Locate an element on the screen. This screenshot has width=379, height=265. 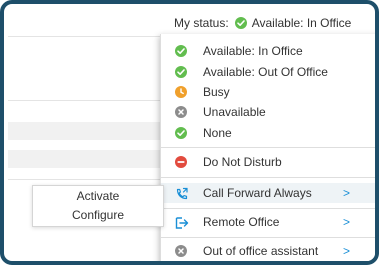
menu-item-label: Remote Office is located at coordinates (241, 222).